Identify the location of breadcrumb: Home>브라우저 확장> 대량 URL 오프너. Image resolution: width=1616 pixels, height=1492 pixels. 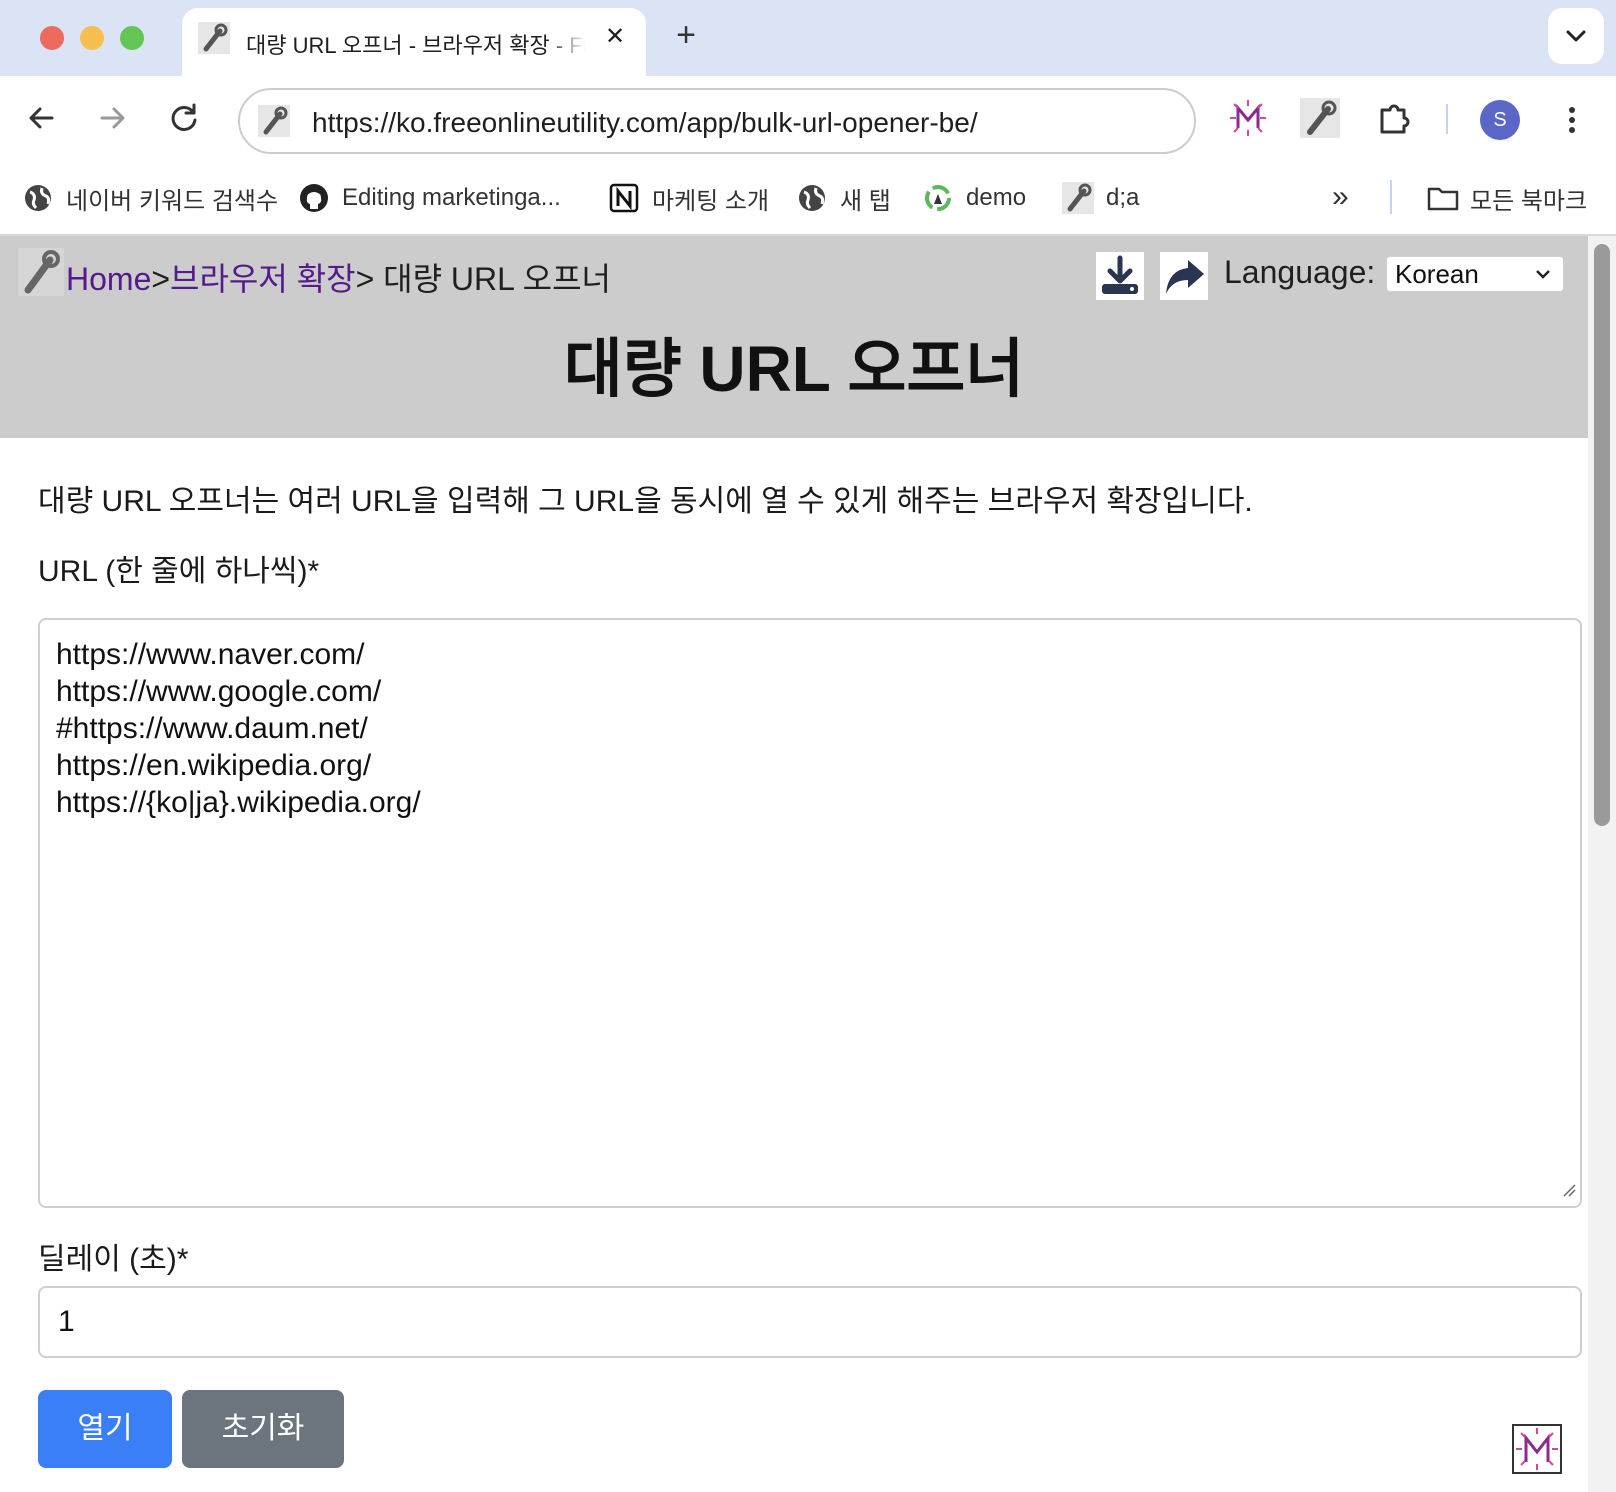
(338, 277).